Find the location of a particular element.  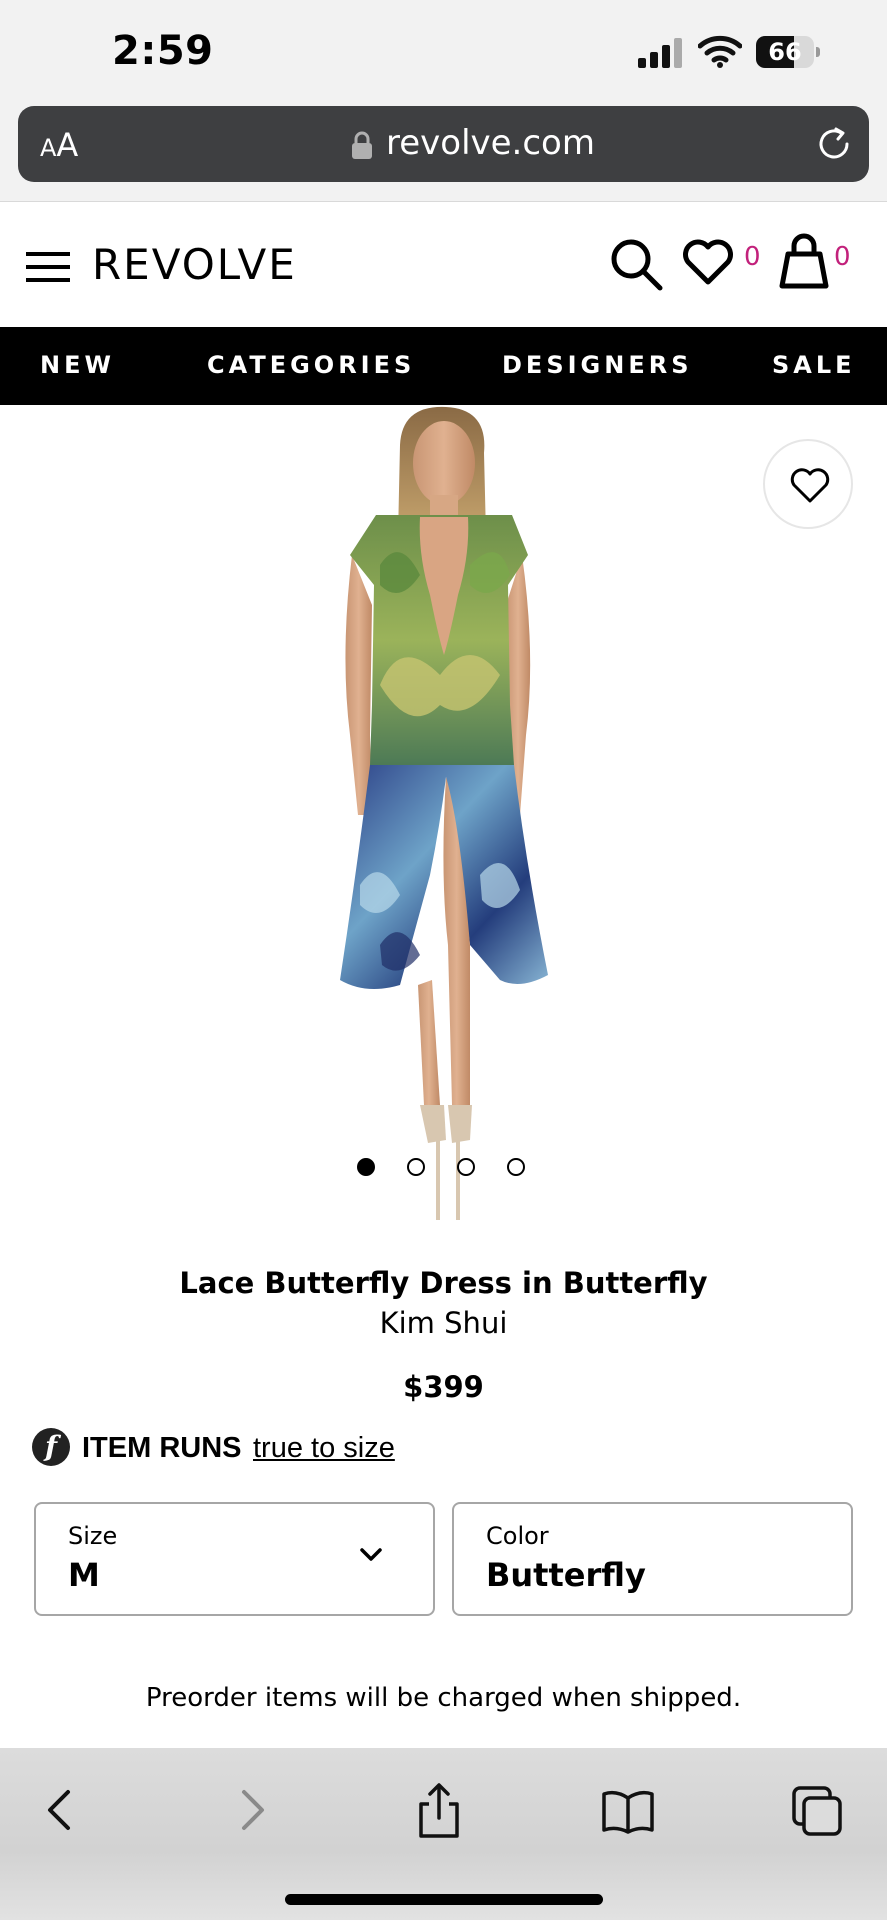

share-icon is located at coordinates (439, 1810).